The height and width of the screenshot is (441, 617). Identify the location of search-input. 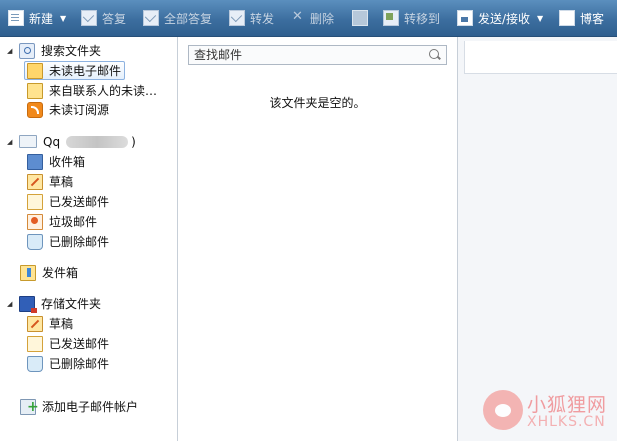
(304, 55).